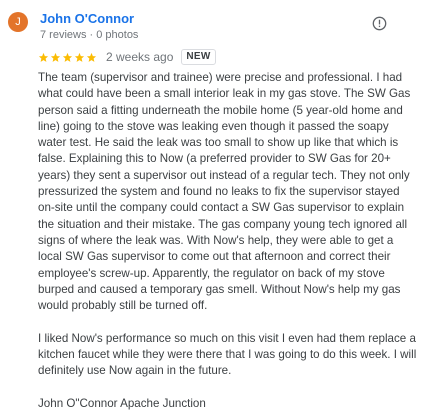 This screenshot has width=428, height=412. Describe the element at coordinates (122, 403) in the screenshot. I see `review-paragraph: John O"Connor Apache Junction` at that location.